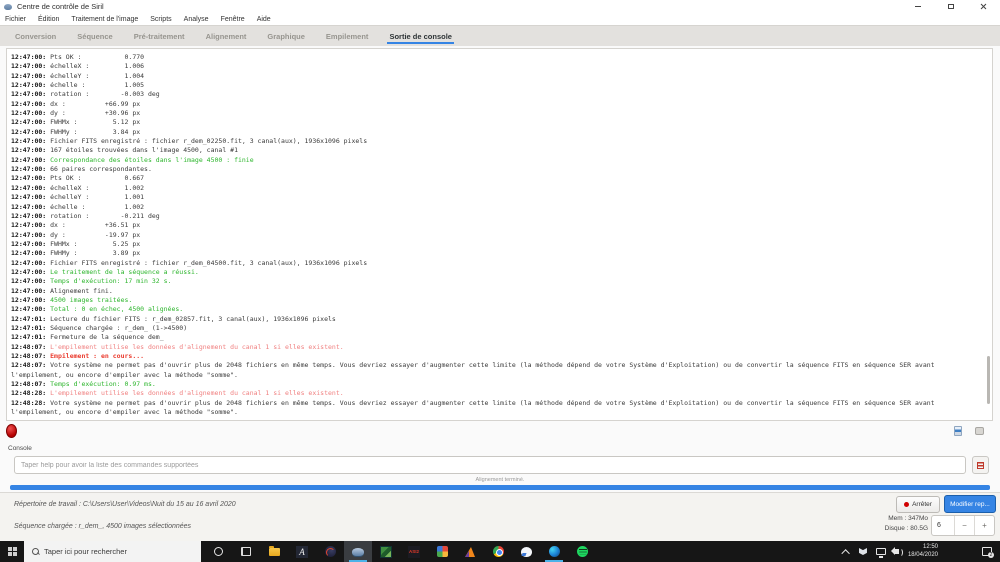 This screenshot has width=1000, height=562. What do you see at coordinates (917, 6) in the screenshot?
I see `minimize-button` at bounding box center [917, 6].